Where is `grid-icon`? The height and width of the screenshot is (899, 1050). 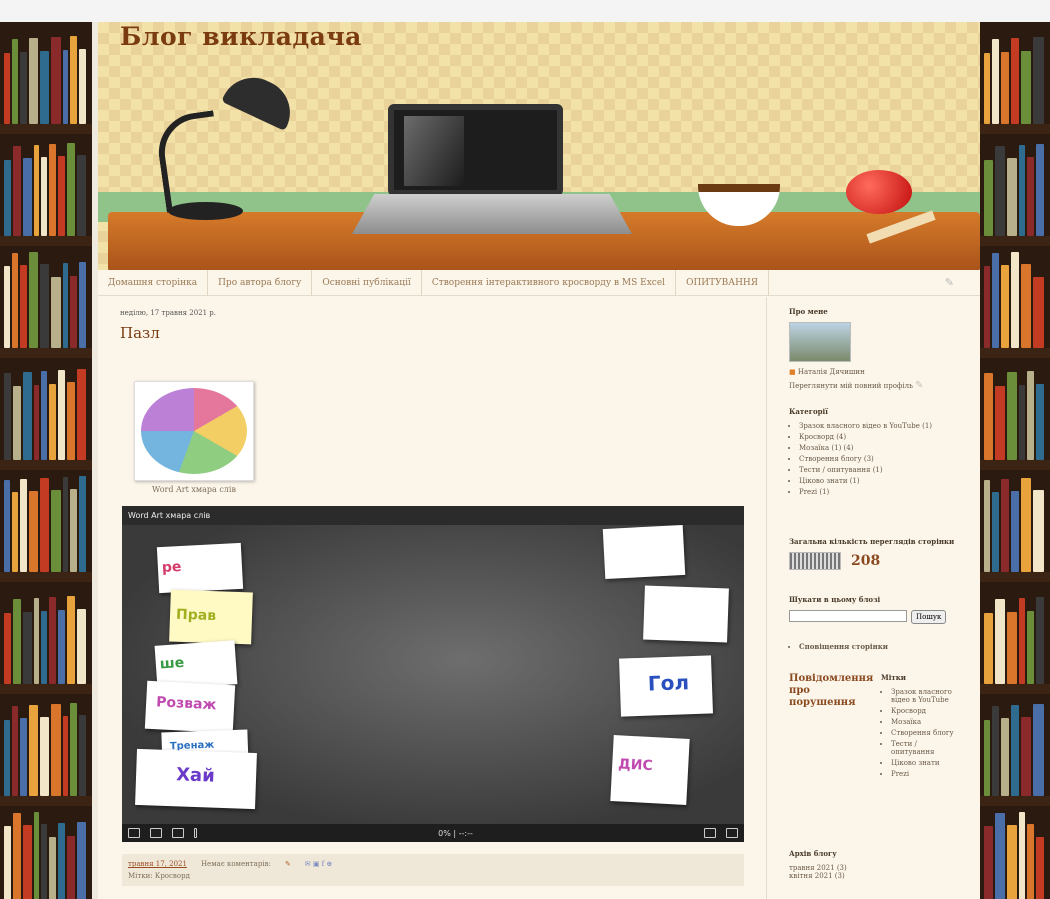 grid-icon is located at coordinates (178, 833).